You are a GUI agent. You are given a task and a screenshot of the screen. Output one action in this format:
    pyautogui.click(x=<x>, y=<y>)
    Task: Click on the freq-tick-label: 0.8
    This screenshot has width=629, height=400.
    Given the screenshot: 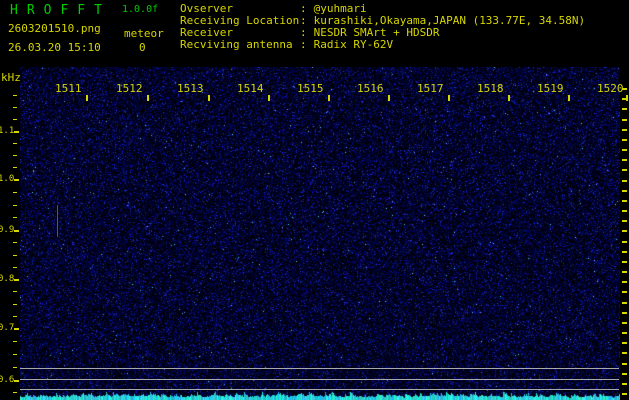 What is the action you would take?
    pyautogui.click(x=7, y=279)
    